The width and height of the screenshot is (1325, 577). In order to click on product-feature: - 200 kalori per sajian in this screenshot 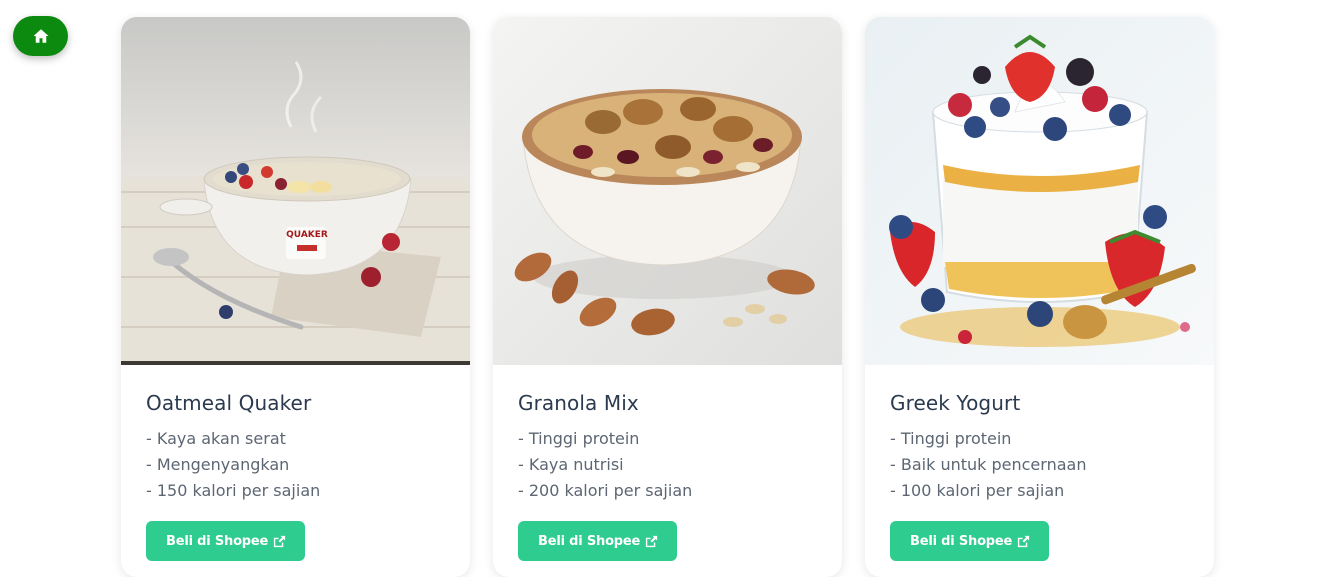, I will do `click(605, 490)`.